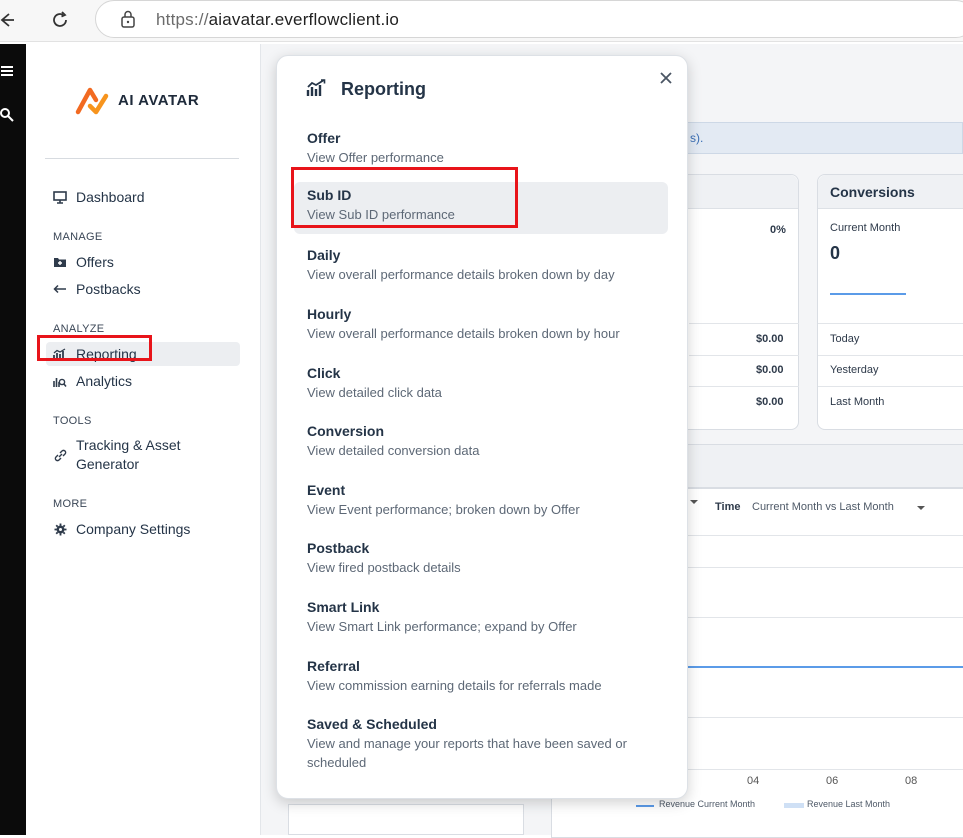 The image size is (963, 838). What do you see at coordinates (481, 148) in the screenshot?
I see `menu-item-offer: Offer View Offer performance` at bounding box center [481, 148].